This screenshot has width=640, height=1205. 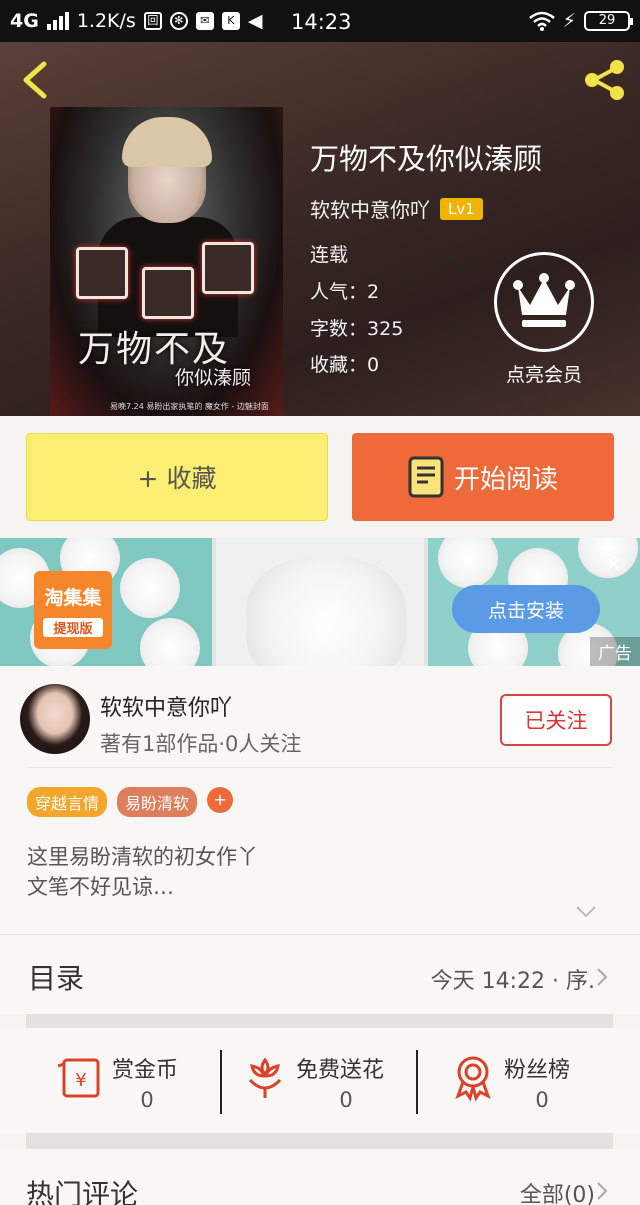 What do you see at coordinates (213, 378) in the screenshot?
I see `cover-title-sub: 你似溱顾` at bounding box center [213, 378].